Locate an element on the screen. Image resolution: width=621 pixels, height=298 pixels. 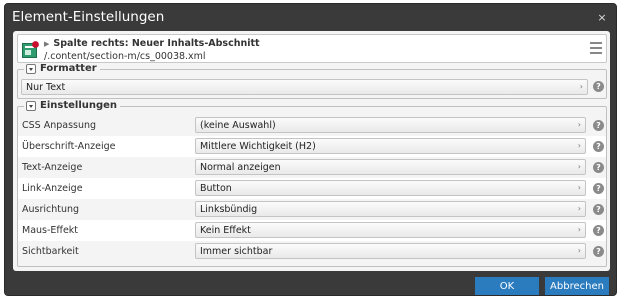
setting-label: Überschrift-Anzeige is located at coordinates (69, 146).